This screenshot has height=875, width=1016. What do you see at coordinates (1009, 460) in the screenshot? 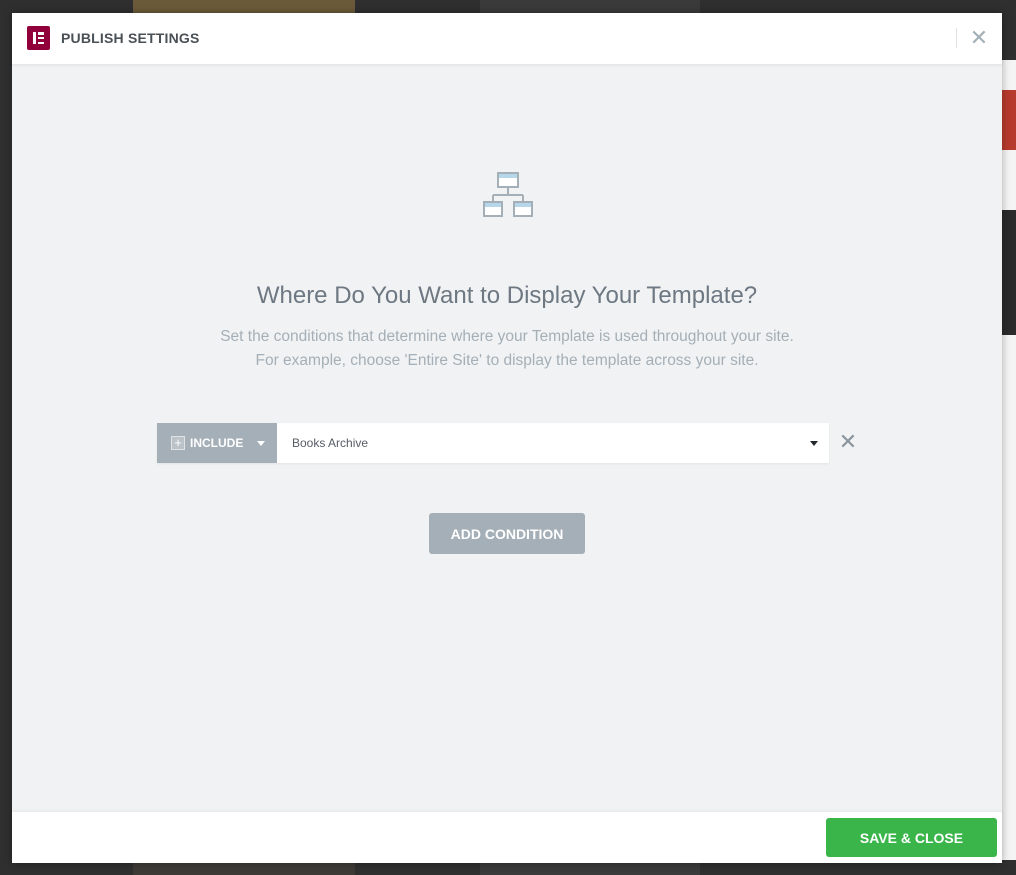
I see `background-page-edge` at bounding box center [1009, 460].